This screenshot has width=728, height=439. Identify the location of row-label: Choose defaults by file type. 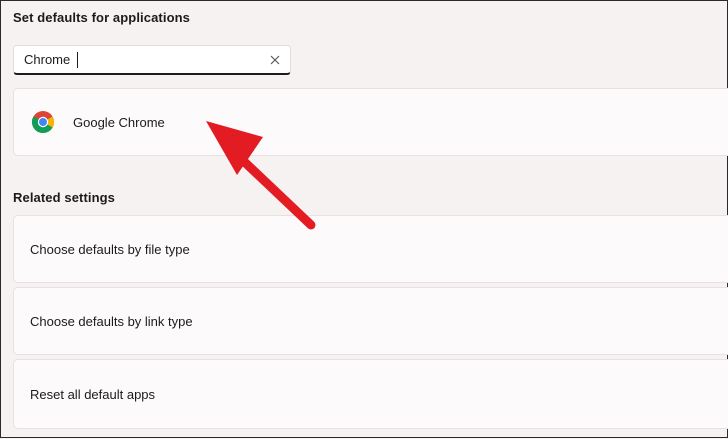
(110, 249).